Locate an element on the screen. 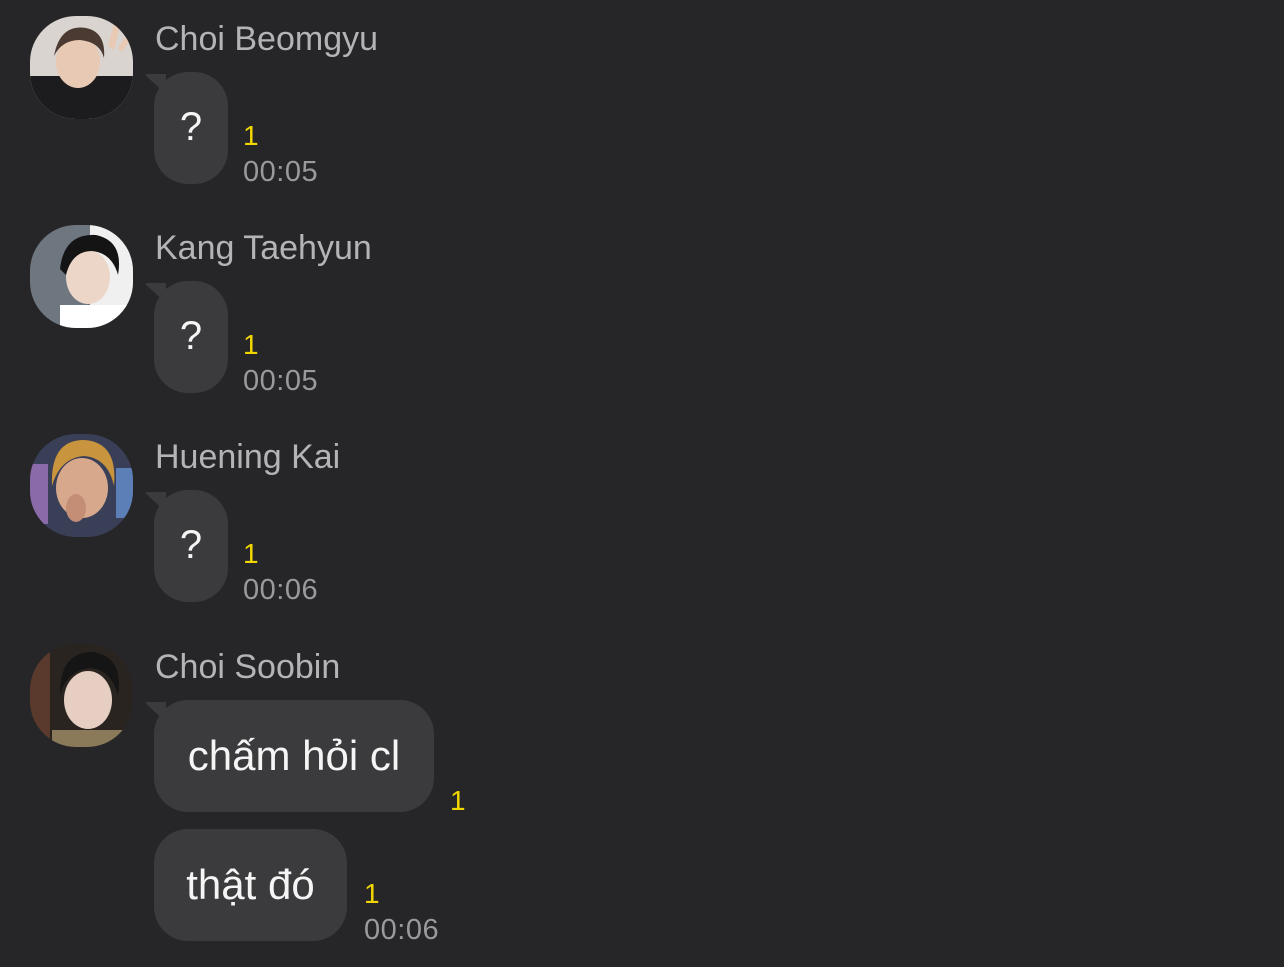 This screenshot has width=1284, height=967. sender-name: Huening Kai is located at coordinates (248, 457).